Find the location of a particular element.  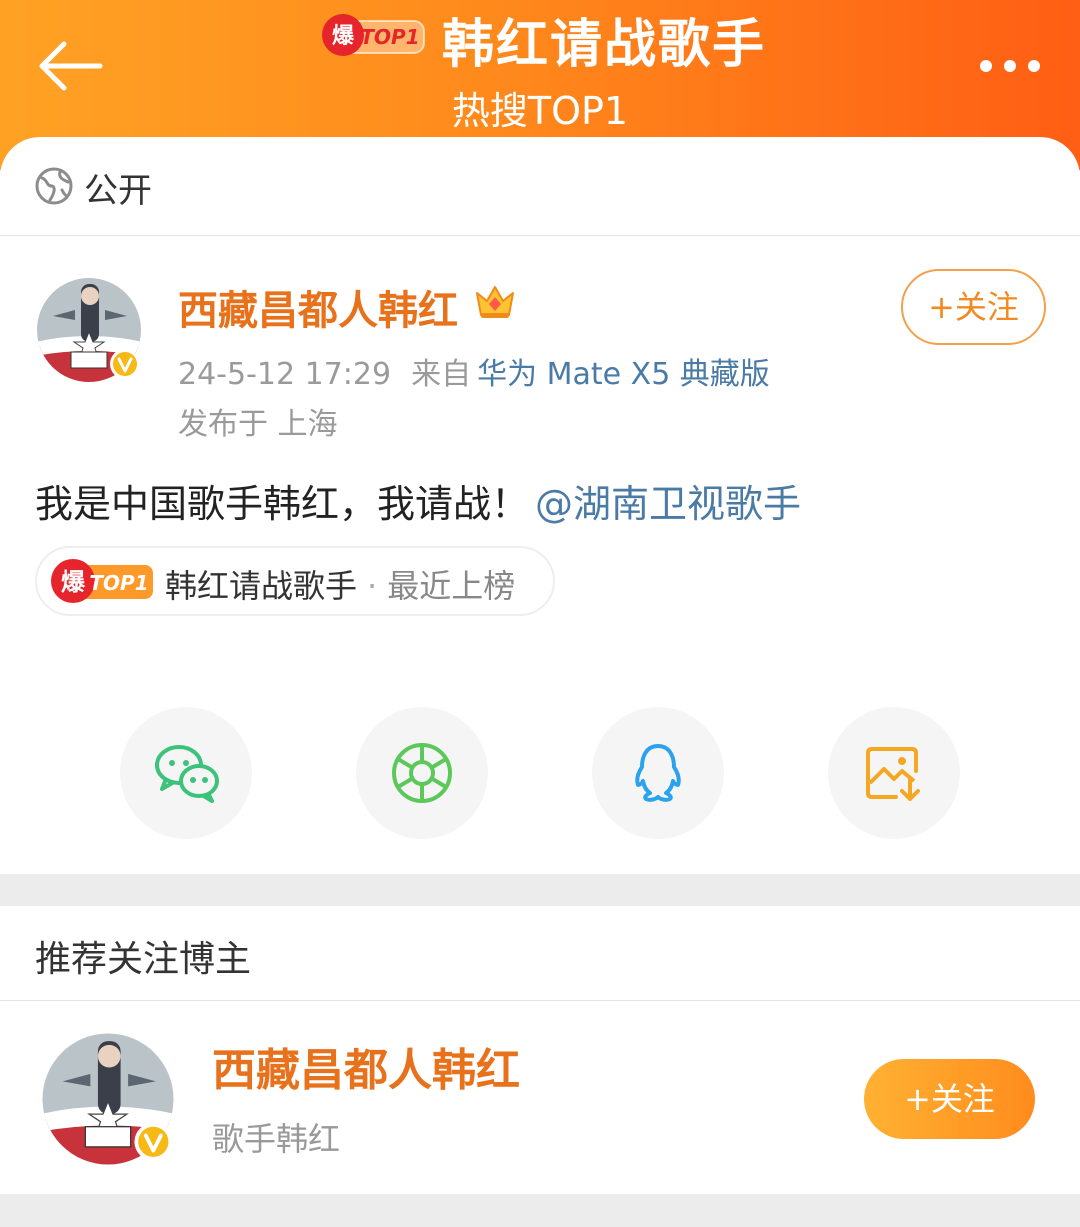

mention-link: @湖南卫视歌手 is located at coordinates (668, 504).